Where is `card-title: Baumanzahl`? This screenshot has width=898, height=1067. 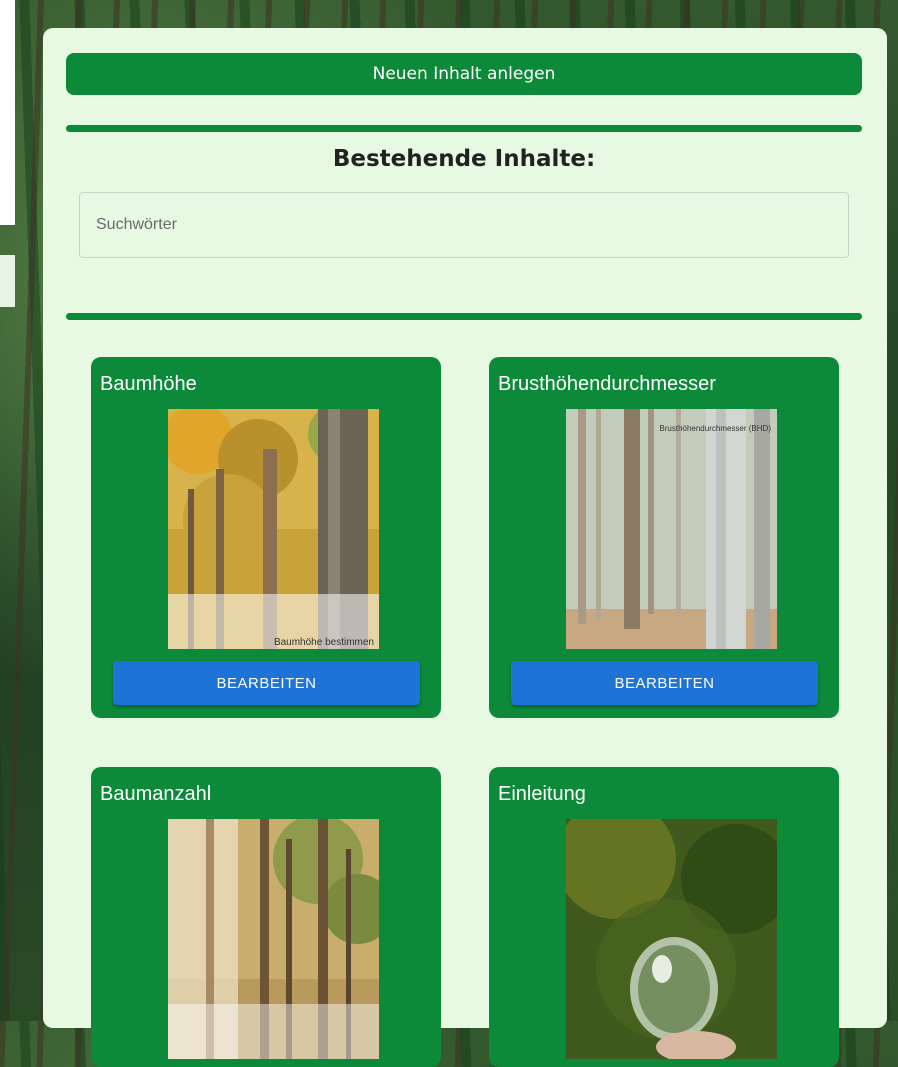
card-title: Baumanzahl is located at coordinates (156, 794).